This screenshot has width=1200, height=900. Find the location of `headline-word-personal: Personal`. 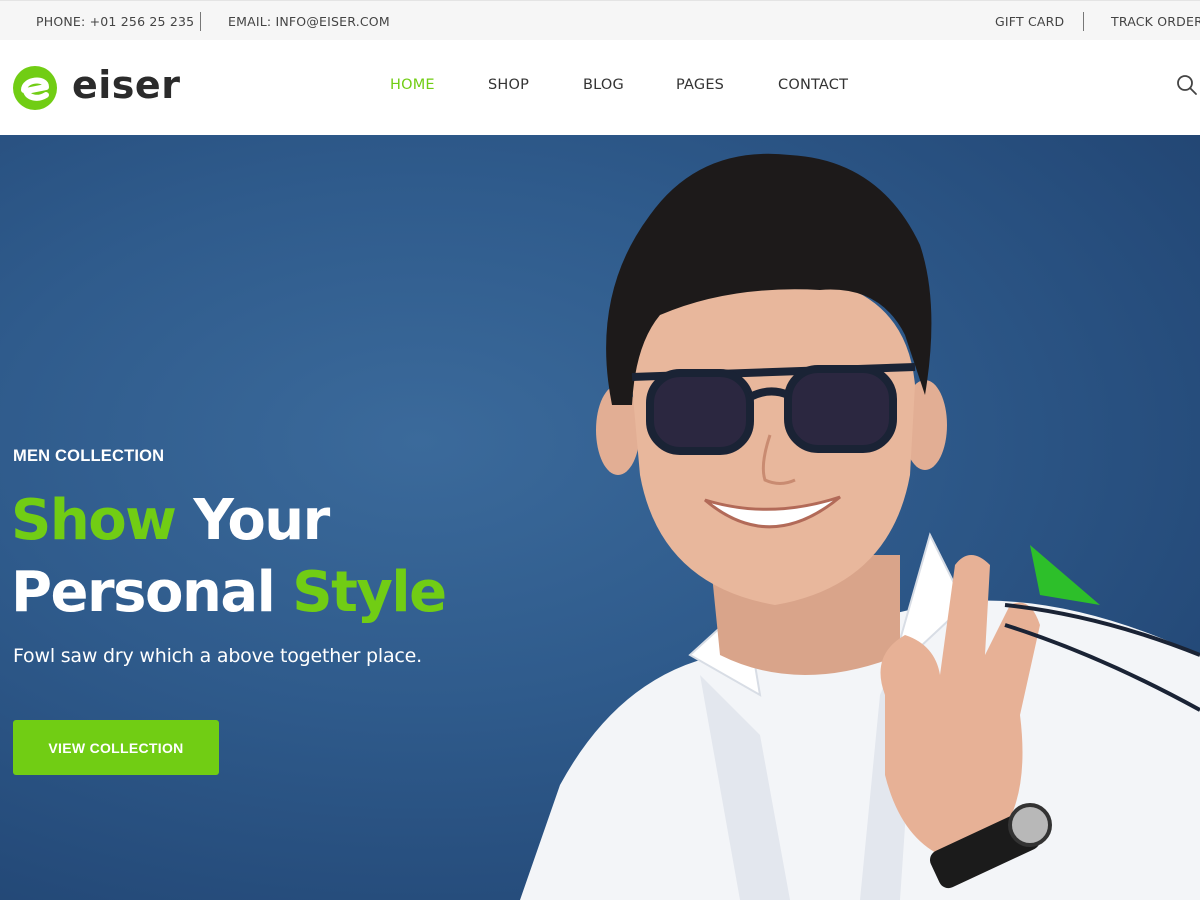

headline-word-personal: Personal is located at coordinates (143, 592).